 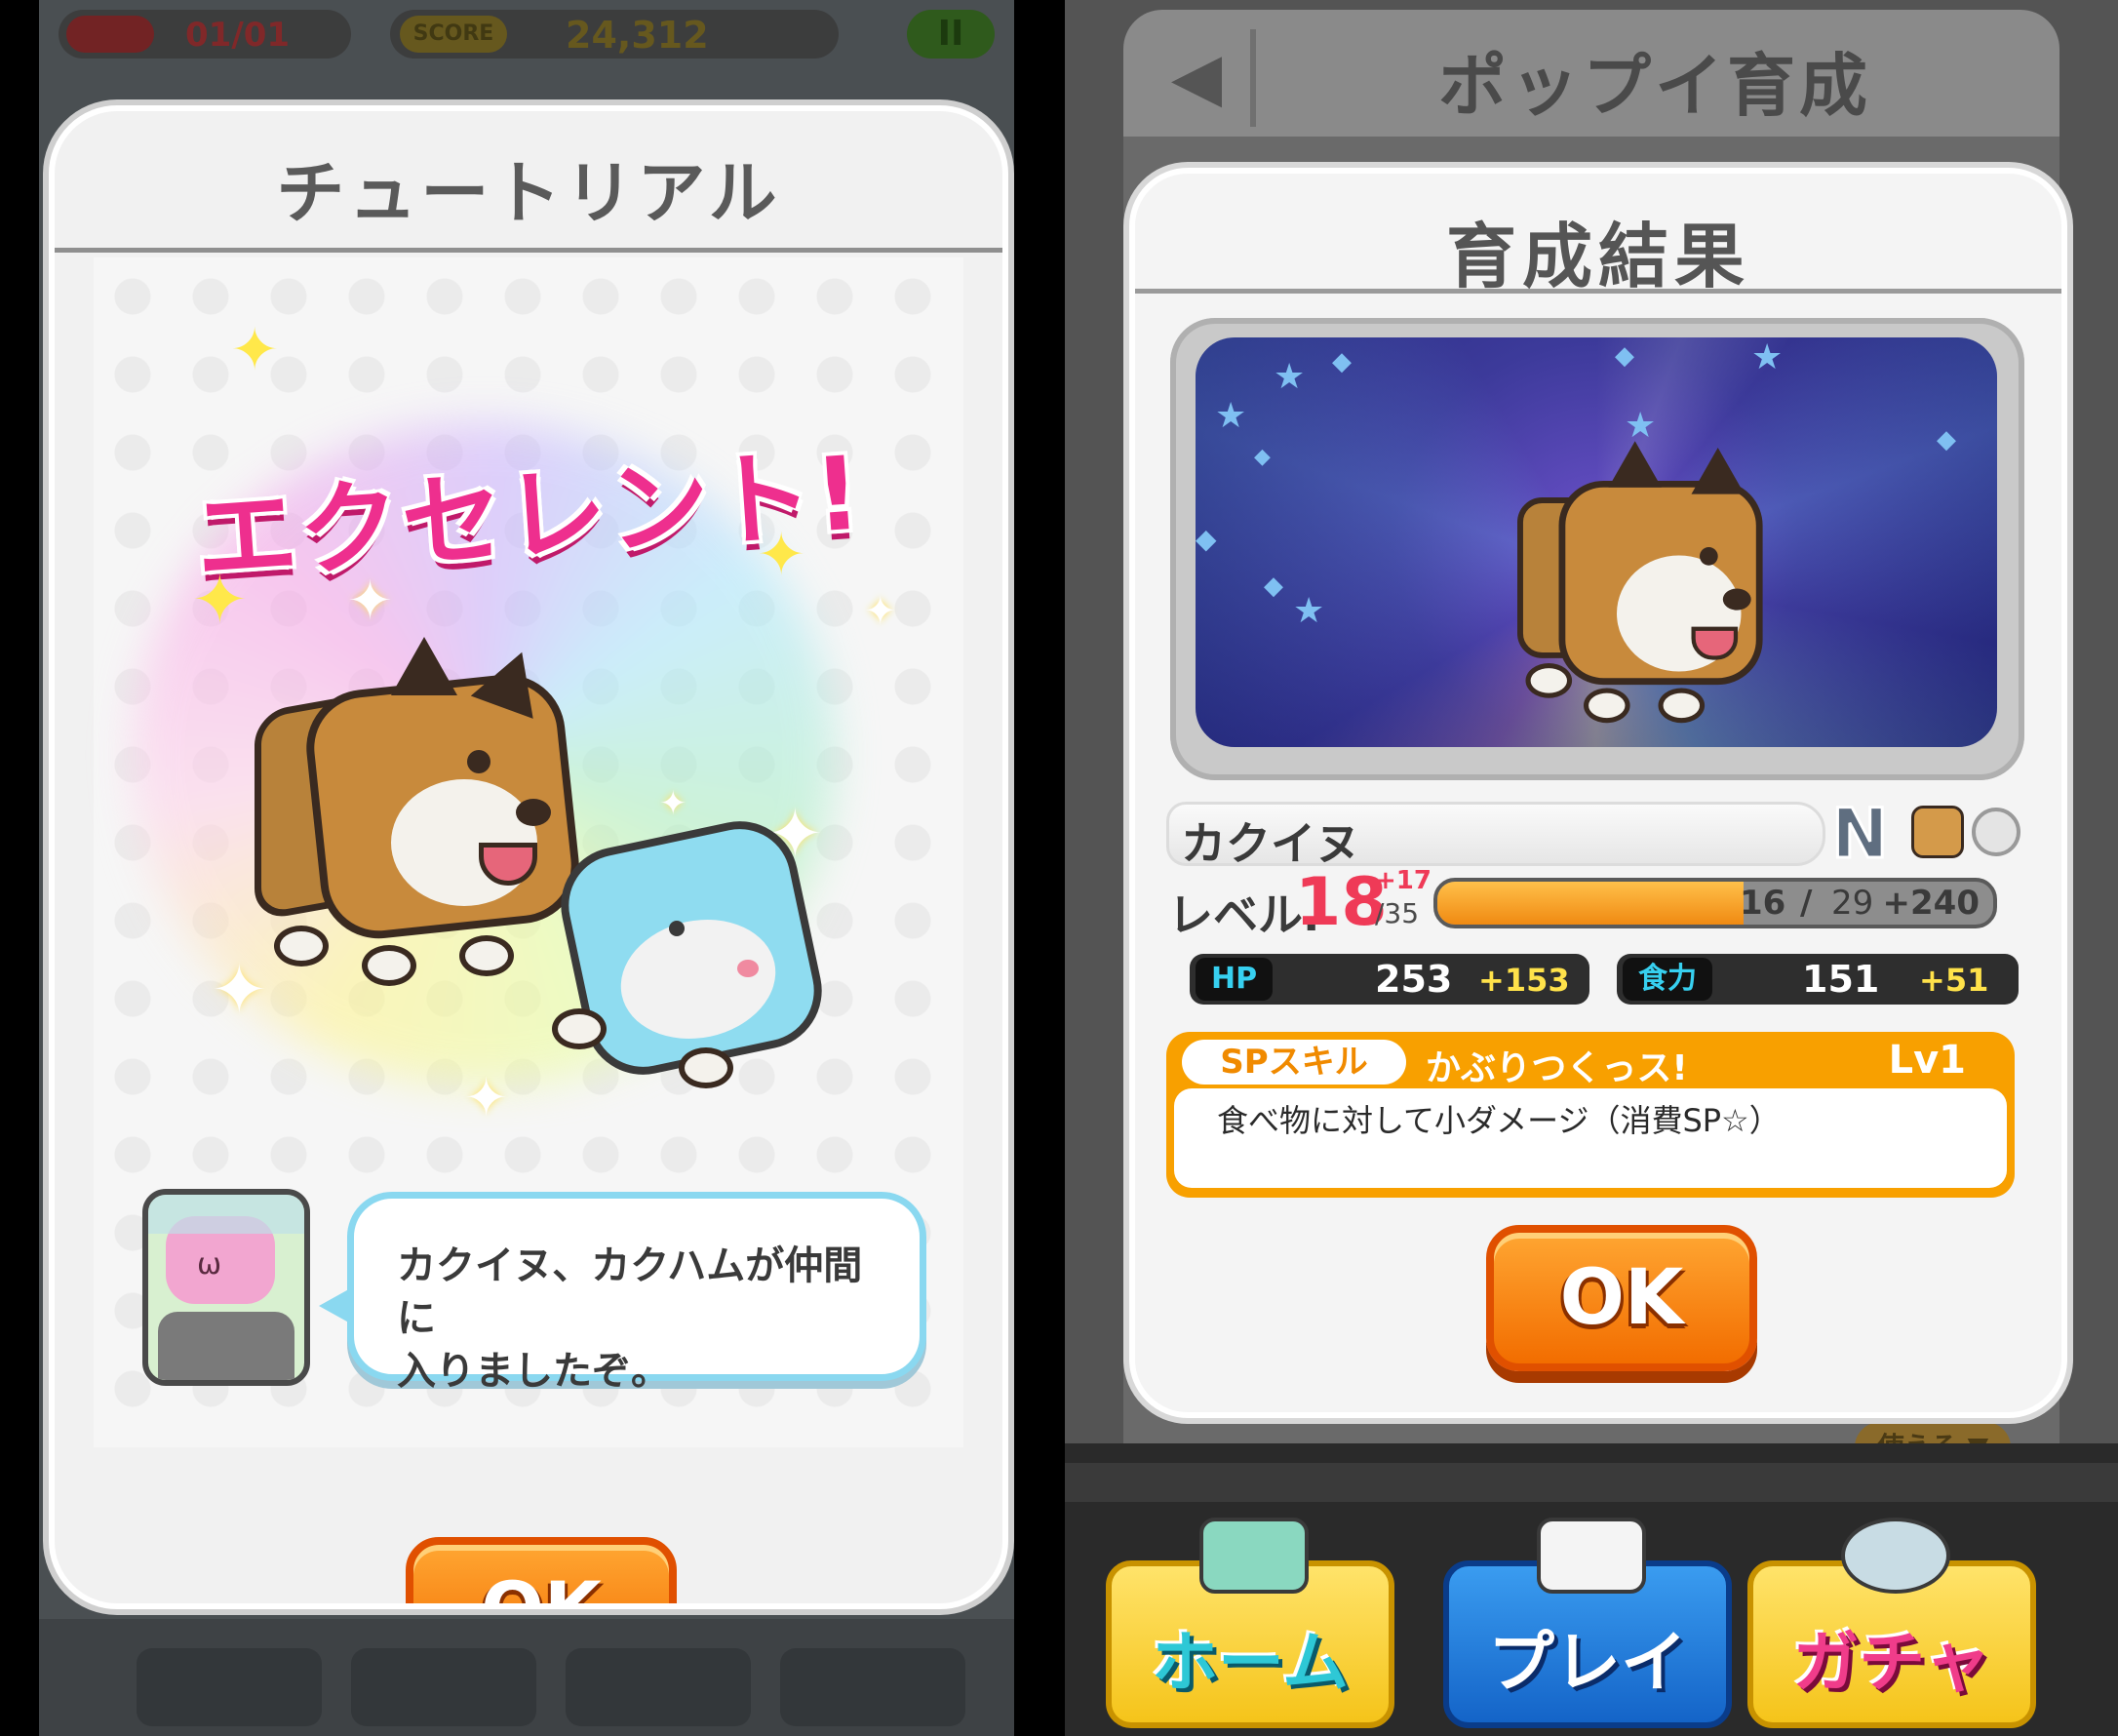 What do you see at coordinates (1403, 880) in the screenshot?
I see `level-gain: +17` at bounding box center [1403, 880].